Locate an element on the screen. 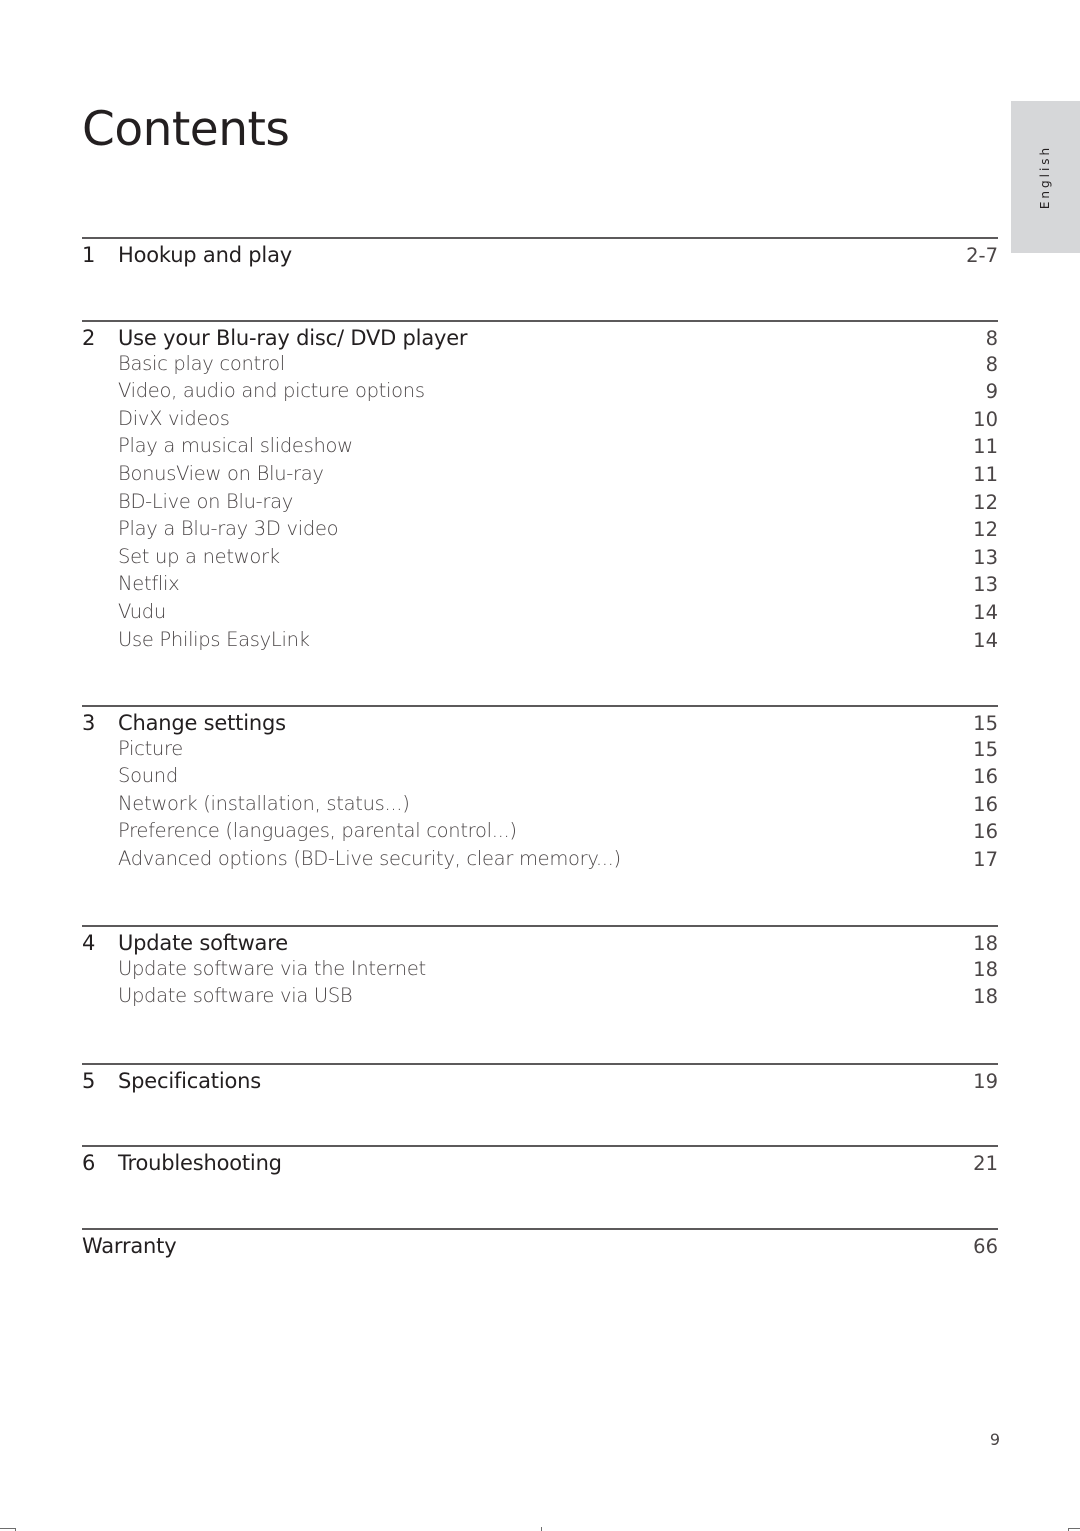 Image resolution: width=1080 pixels, height=1531 pixels. toc-subsection-entry: Video, audio and picture options 9 is located at coordinates (540, 391).